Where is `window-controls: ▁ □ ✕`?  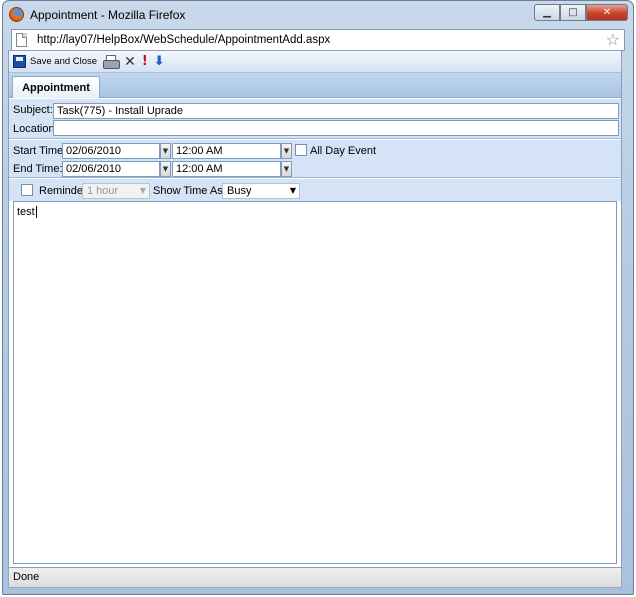
window-controls: ▁ □ ✕ is located at coordinates (581, 12).